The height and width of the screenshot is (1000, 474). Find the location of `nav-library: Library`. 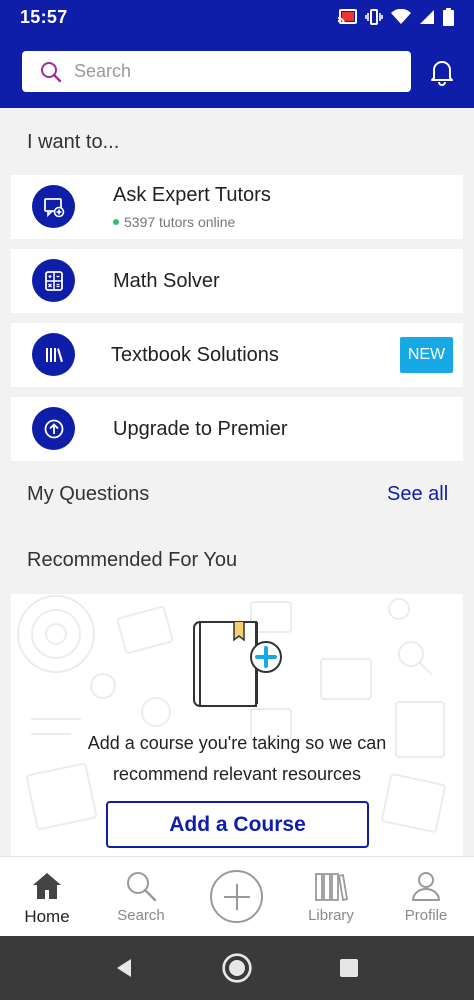

nav-library: Library is located at coordinates (331, 897).